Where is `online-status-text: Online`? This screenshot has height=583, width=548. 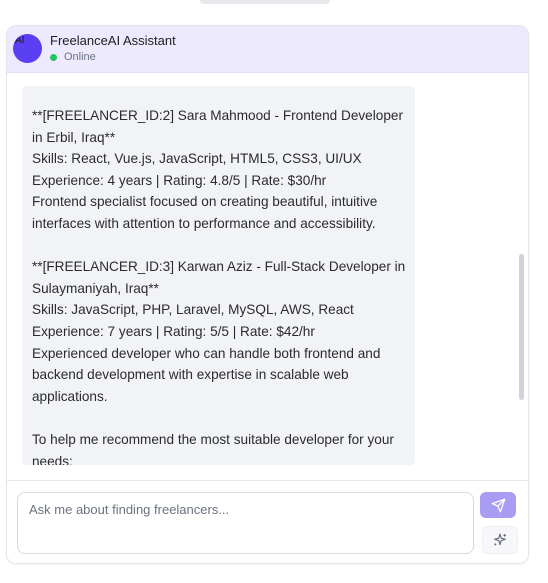
online-status-text: Online is located at coordinates (80, 57).